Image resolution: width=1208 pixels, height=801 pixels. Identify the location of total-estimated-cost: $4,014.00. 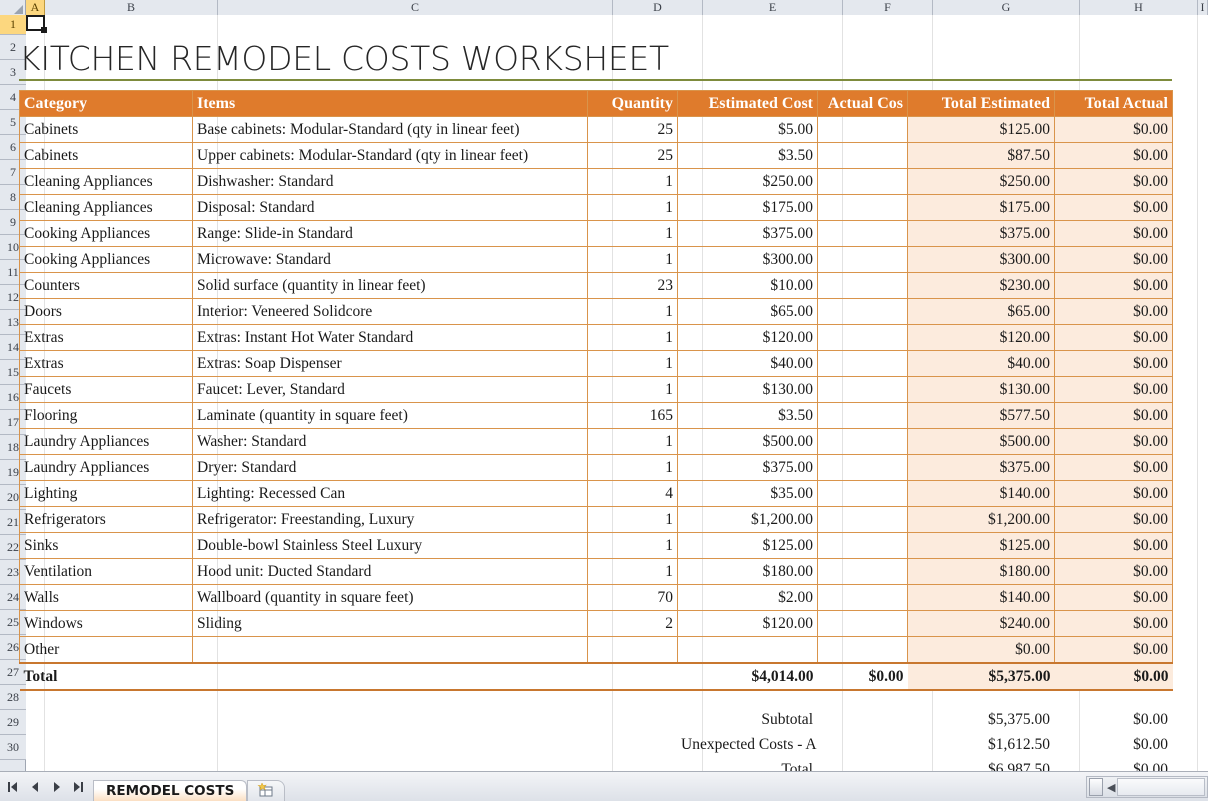
(747, 676).